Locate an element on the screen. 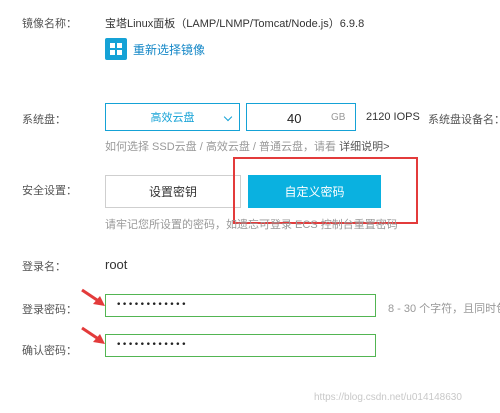 The width and height of the screenshot is (500, 413). login-name-label: 登录名： is located at coordinates (44, 267).